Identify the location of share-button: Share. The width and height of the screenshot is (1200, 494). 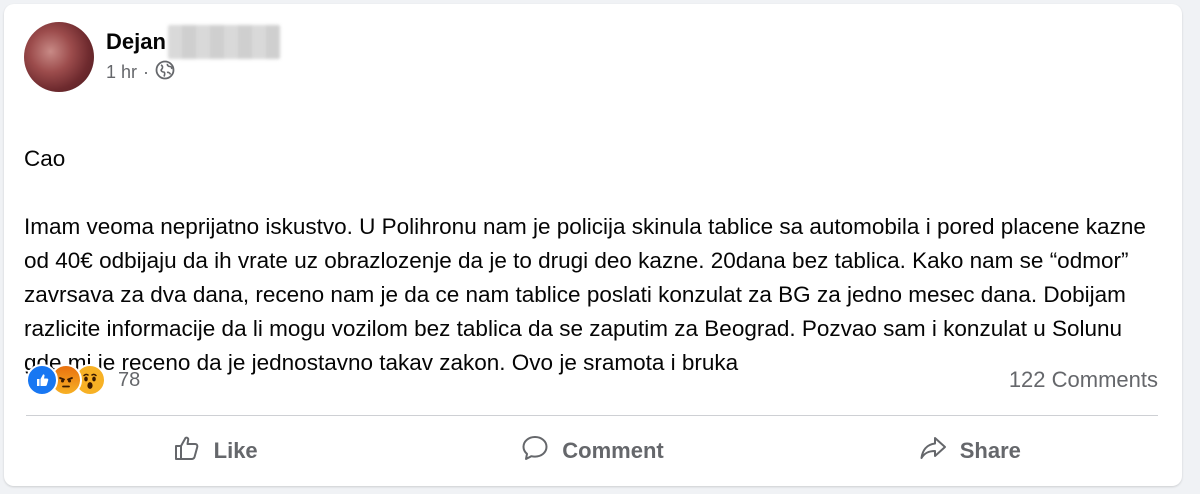
(969, 451).